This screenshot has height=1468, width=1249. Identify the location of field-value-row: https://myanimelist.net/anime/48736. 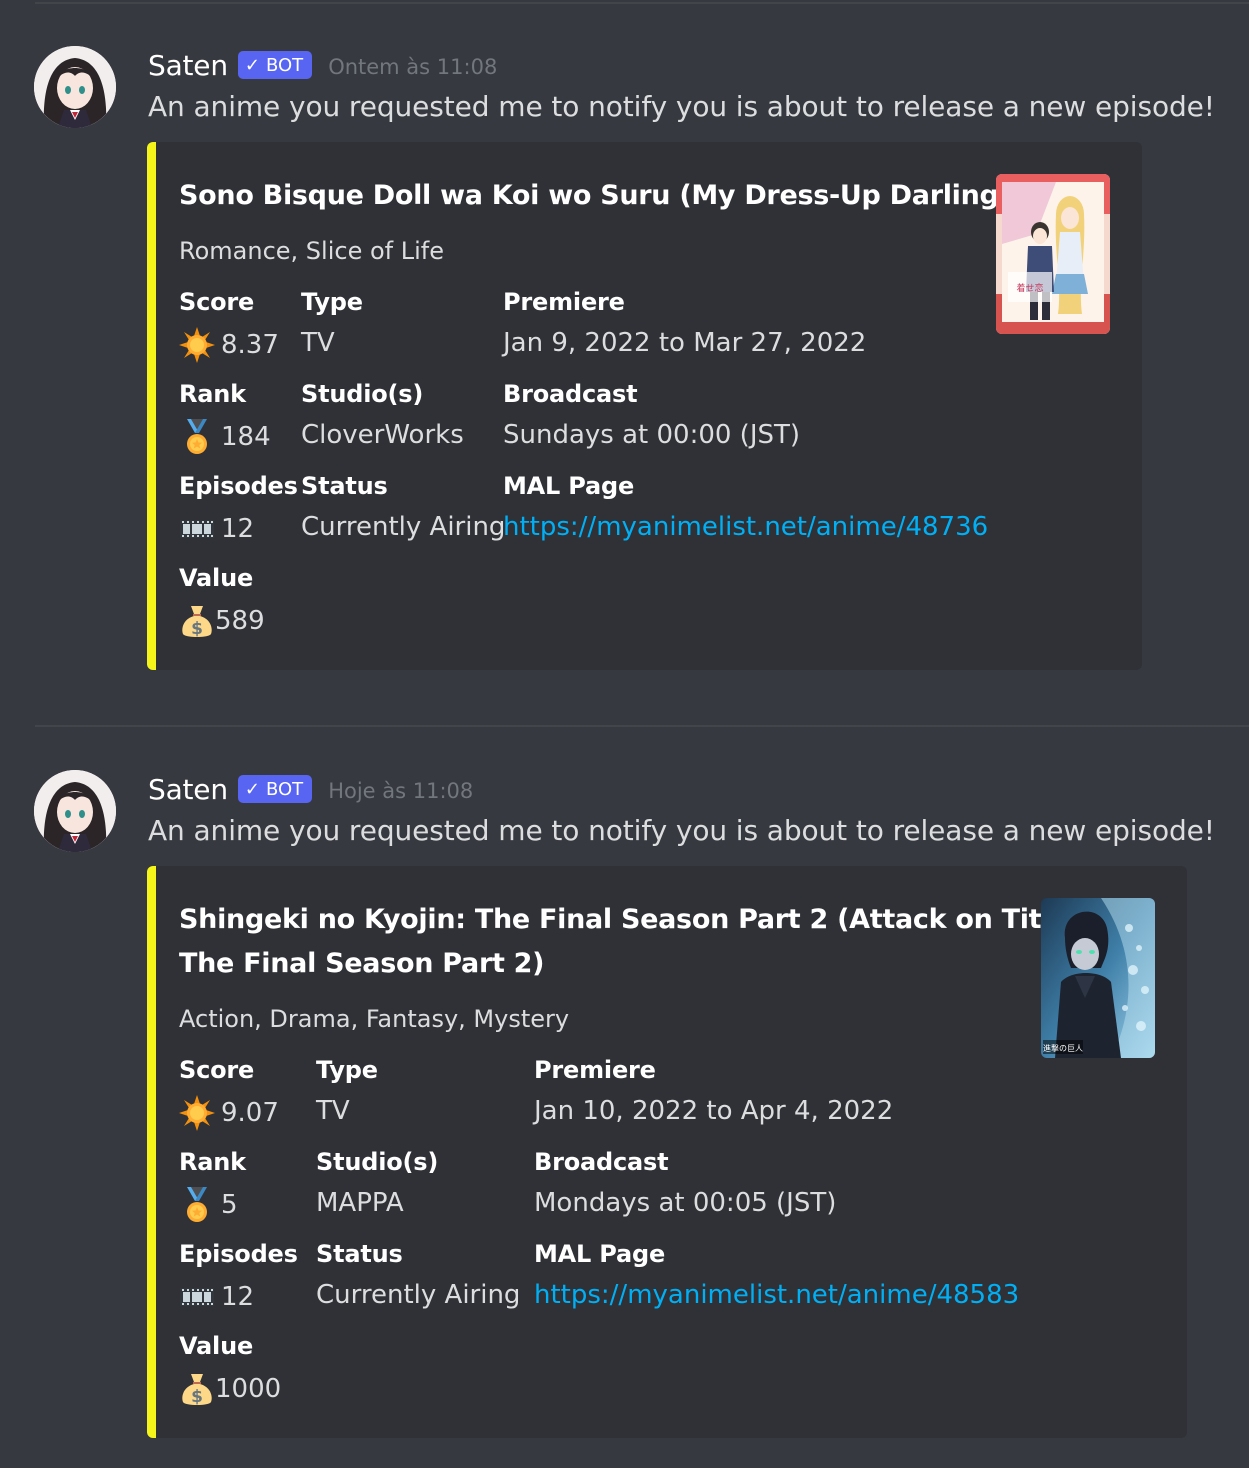
(745, 527).